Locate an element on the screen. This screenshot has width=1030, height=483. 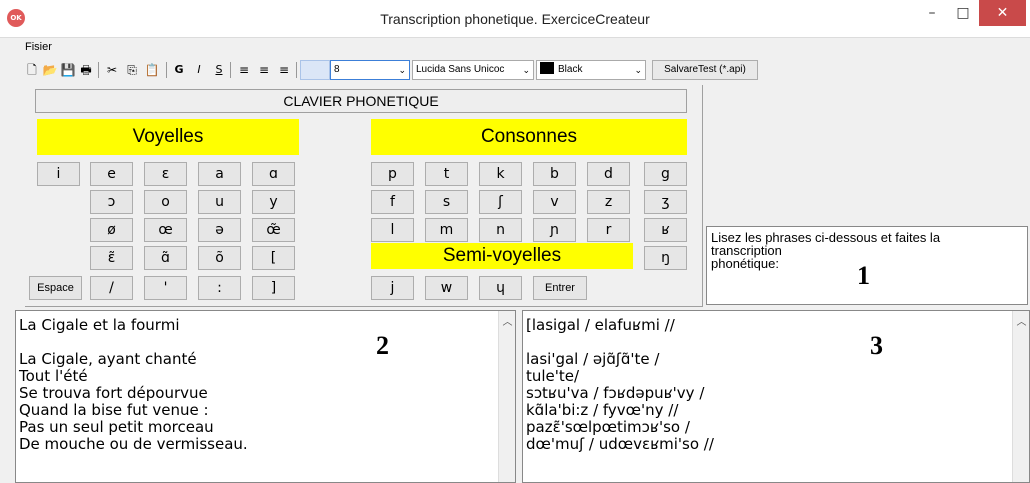
consonant-key: Entrer is located at coordinates (560, 288).